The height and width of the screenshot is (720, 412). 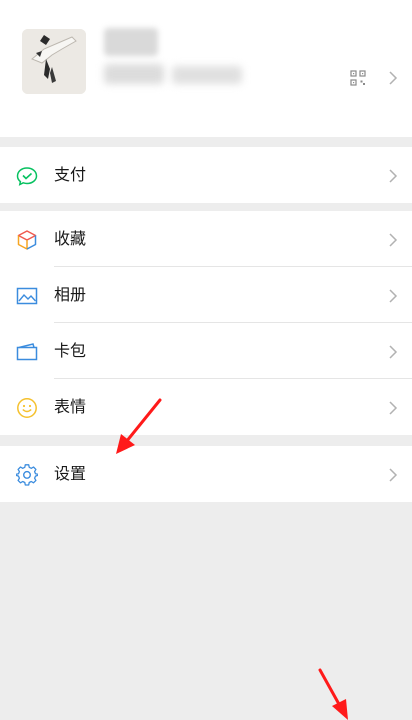 What do you see at coordinates (54, 61) in the screenshot?
I see `avatar` at bounding box center [54, 61].